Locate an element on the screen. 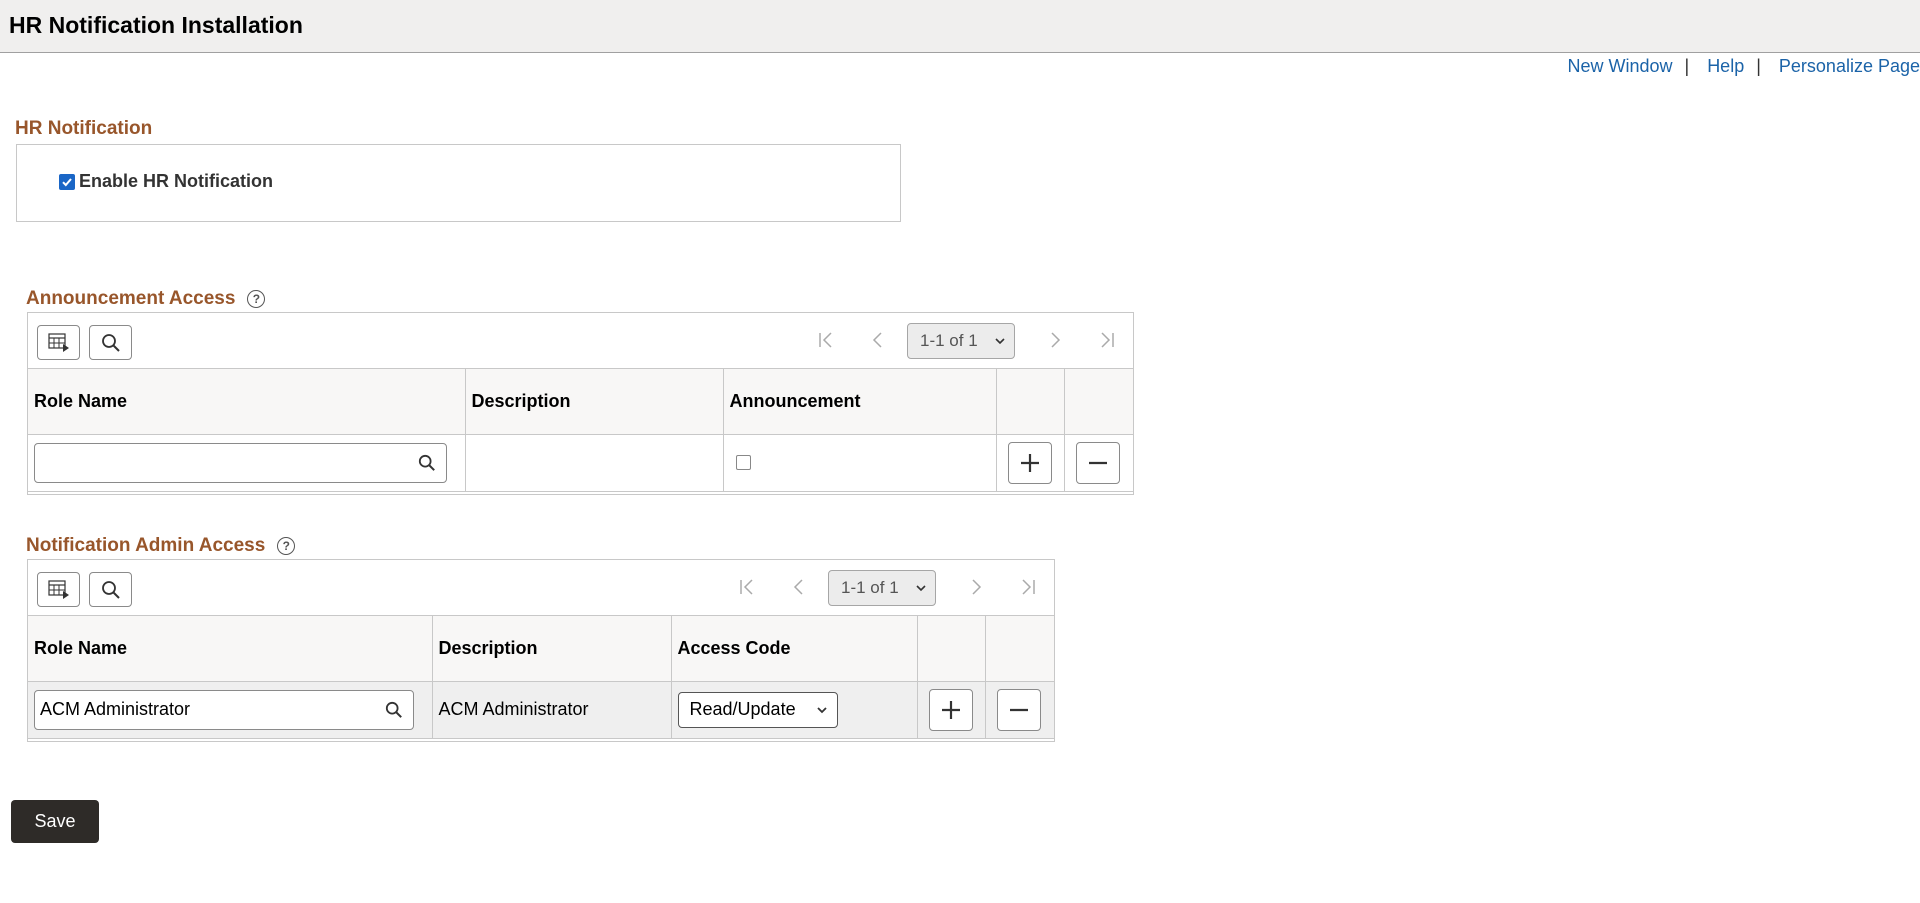 Image resolution: width=1920 pixels, height=903 pixels. table-header-row: Role Name Description Access Code is located at coordinates (541, 649).